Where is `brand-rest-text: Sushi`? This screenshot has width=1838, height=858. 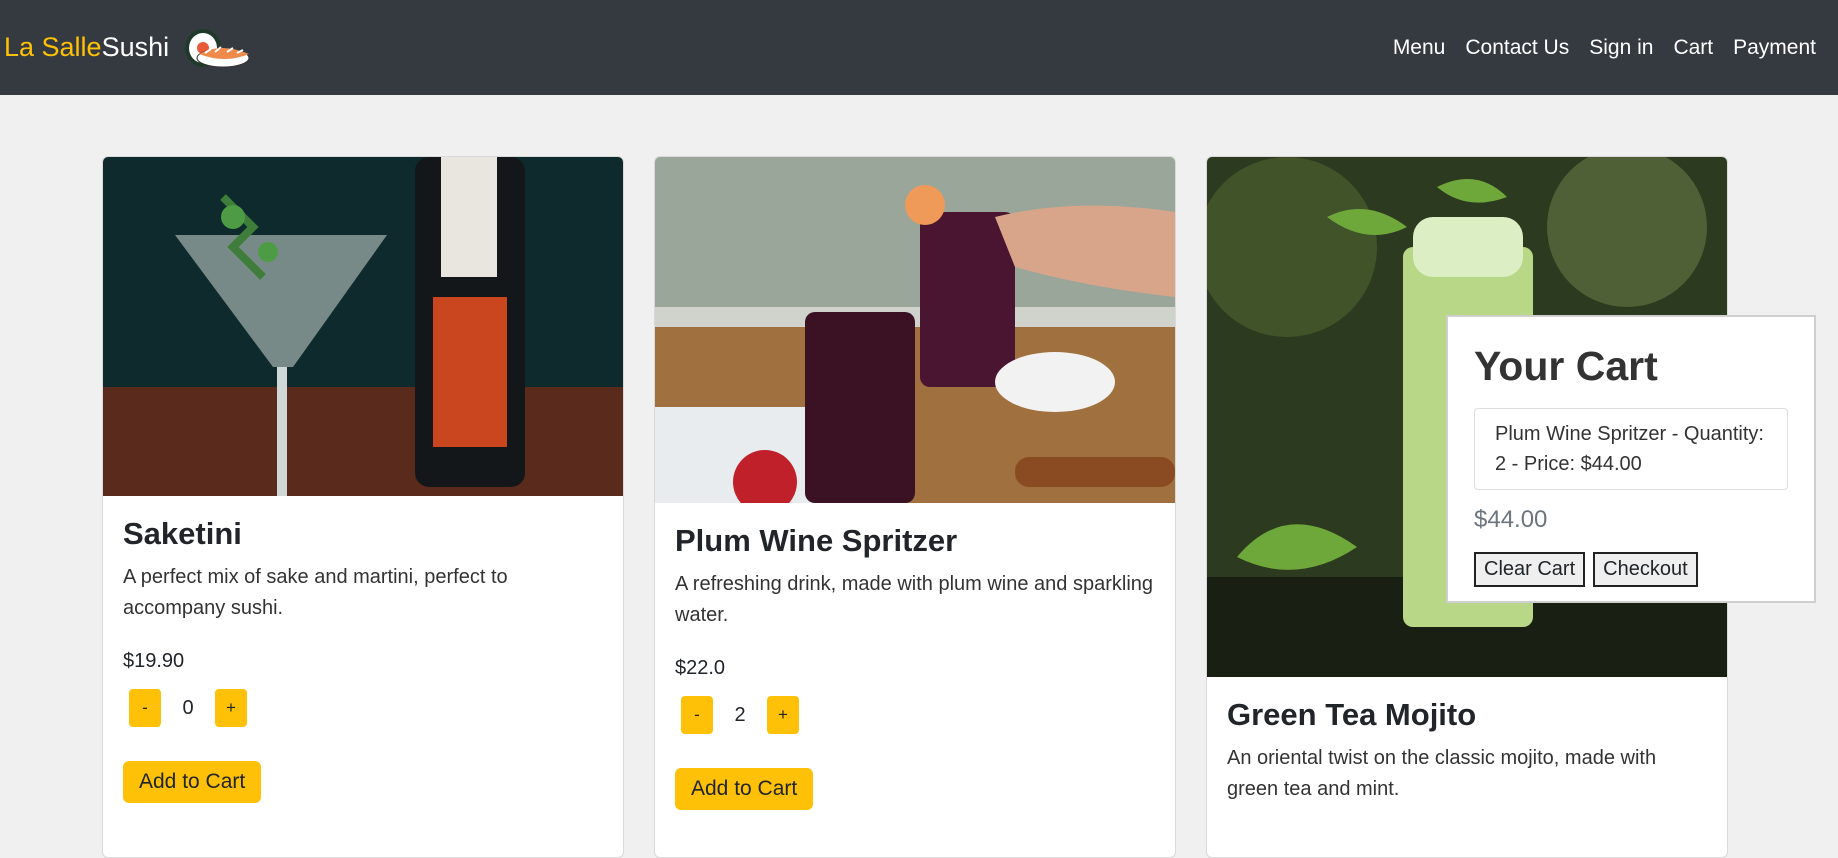 brand-rest-text: Sushi is located at coordinates (135, 47).